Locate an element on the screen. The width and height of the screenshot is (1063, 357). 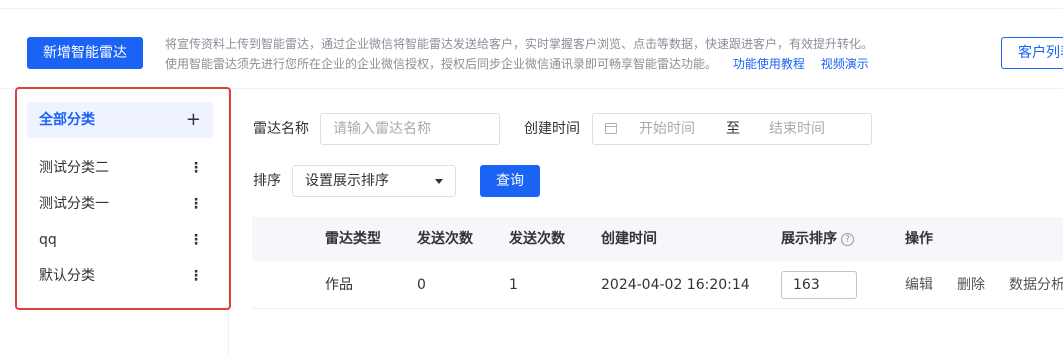
sort-label: 排序 is located at coordinates (267, 181).